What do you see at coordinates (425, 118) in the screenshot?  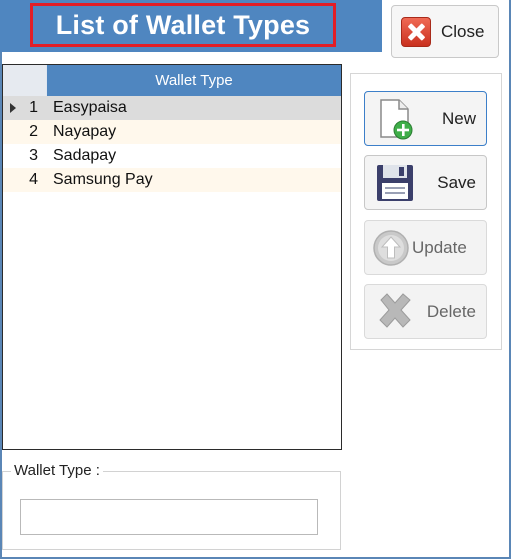 I see `new-button: New` at bounding box center [425, 118].